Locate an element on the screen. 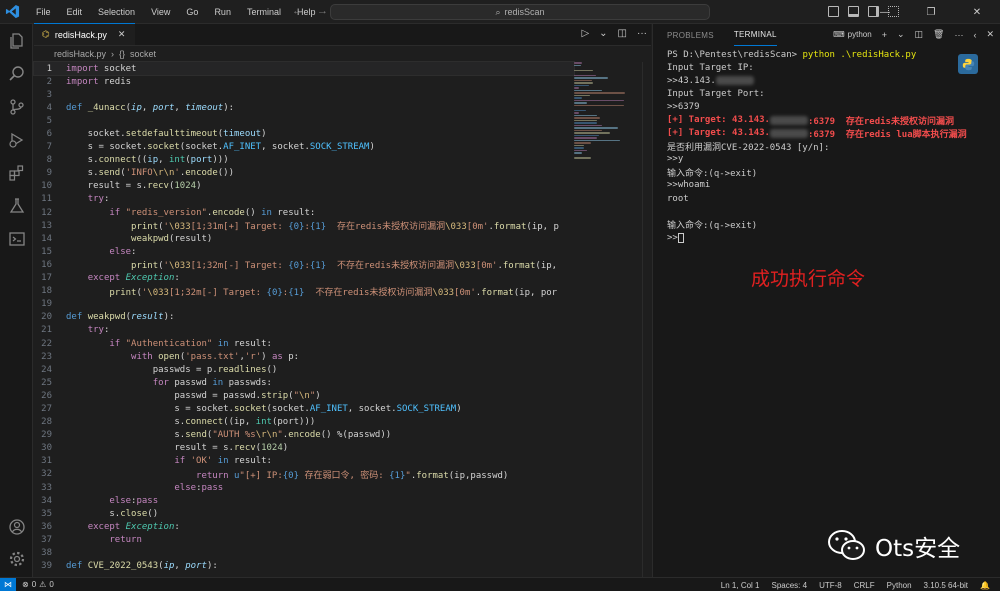  explorer-icon is located at coordinates (16, 40).